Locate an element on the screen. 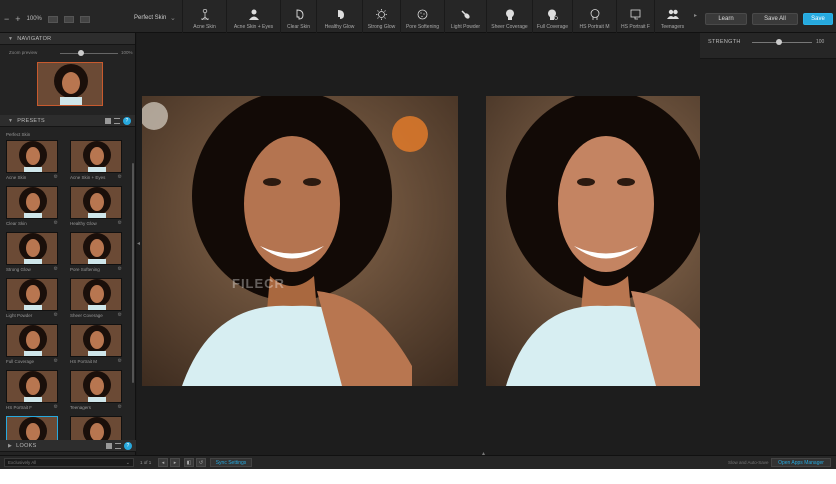 The image size is (836, 484). strength-slider-handle is located at coordinates (779, 42).